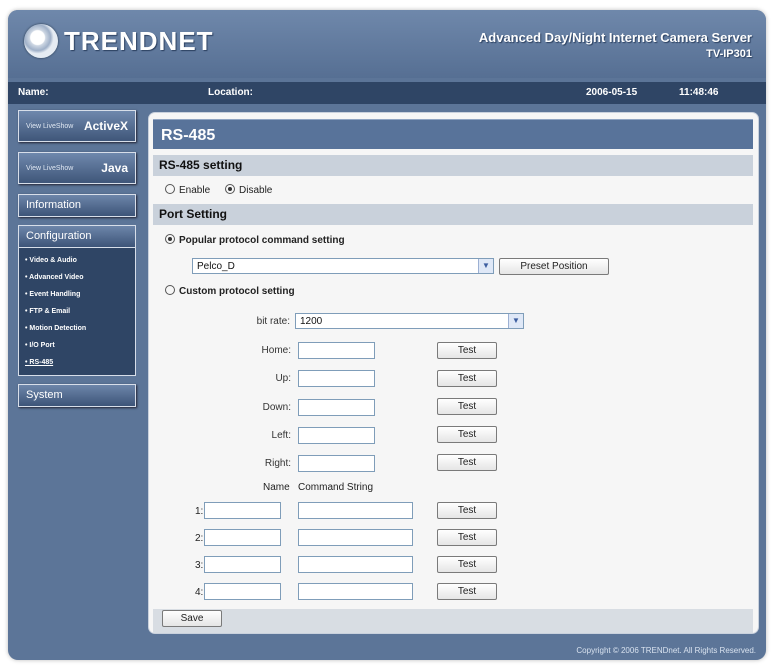 Image resolution: width=774 pixels, height=666 pixels. I want to click on name-label: Name:, so click(33, 92).